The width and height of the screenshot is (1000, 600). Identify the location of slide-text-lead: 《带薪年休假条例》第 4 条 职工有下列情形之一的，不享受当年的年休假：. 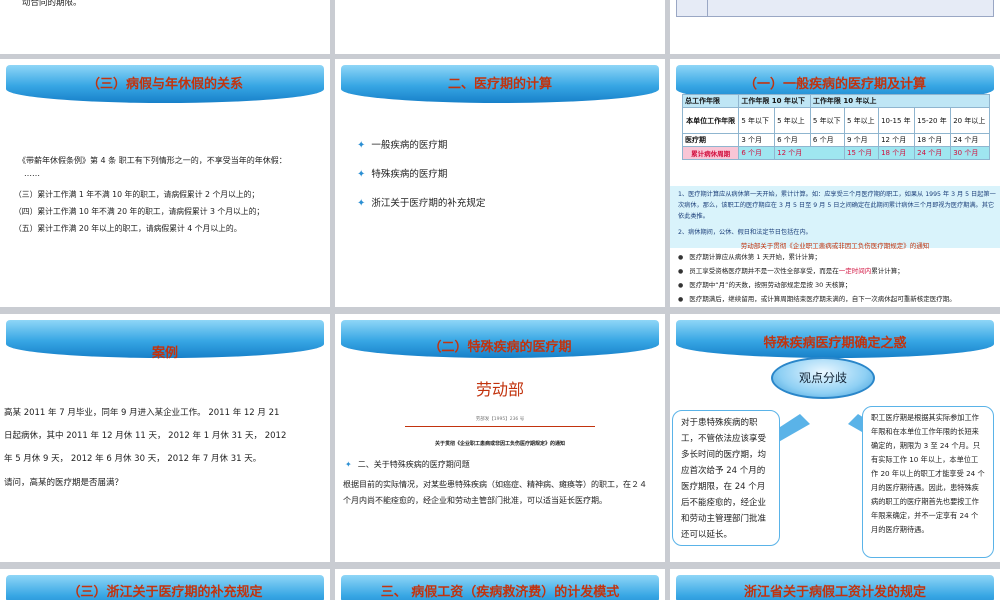
(152, 160).